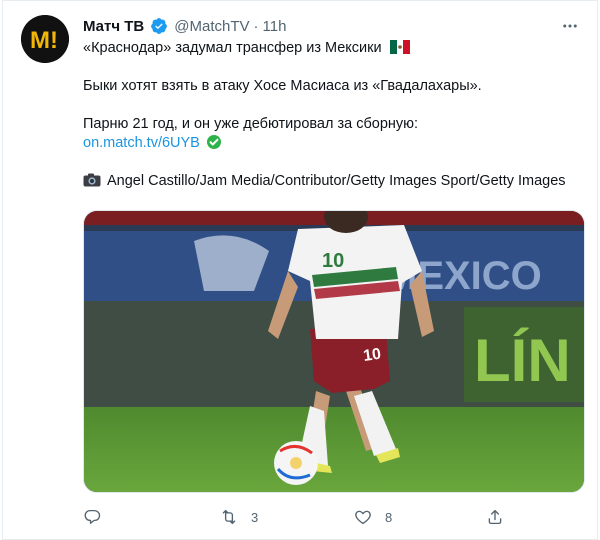 The width and height of the screenshot is (600, 540). Describe the element at coordinates (113, 26) in the screenshot. I see `author-name: Матч ТВ` at that location.